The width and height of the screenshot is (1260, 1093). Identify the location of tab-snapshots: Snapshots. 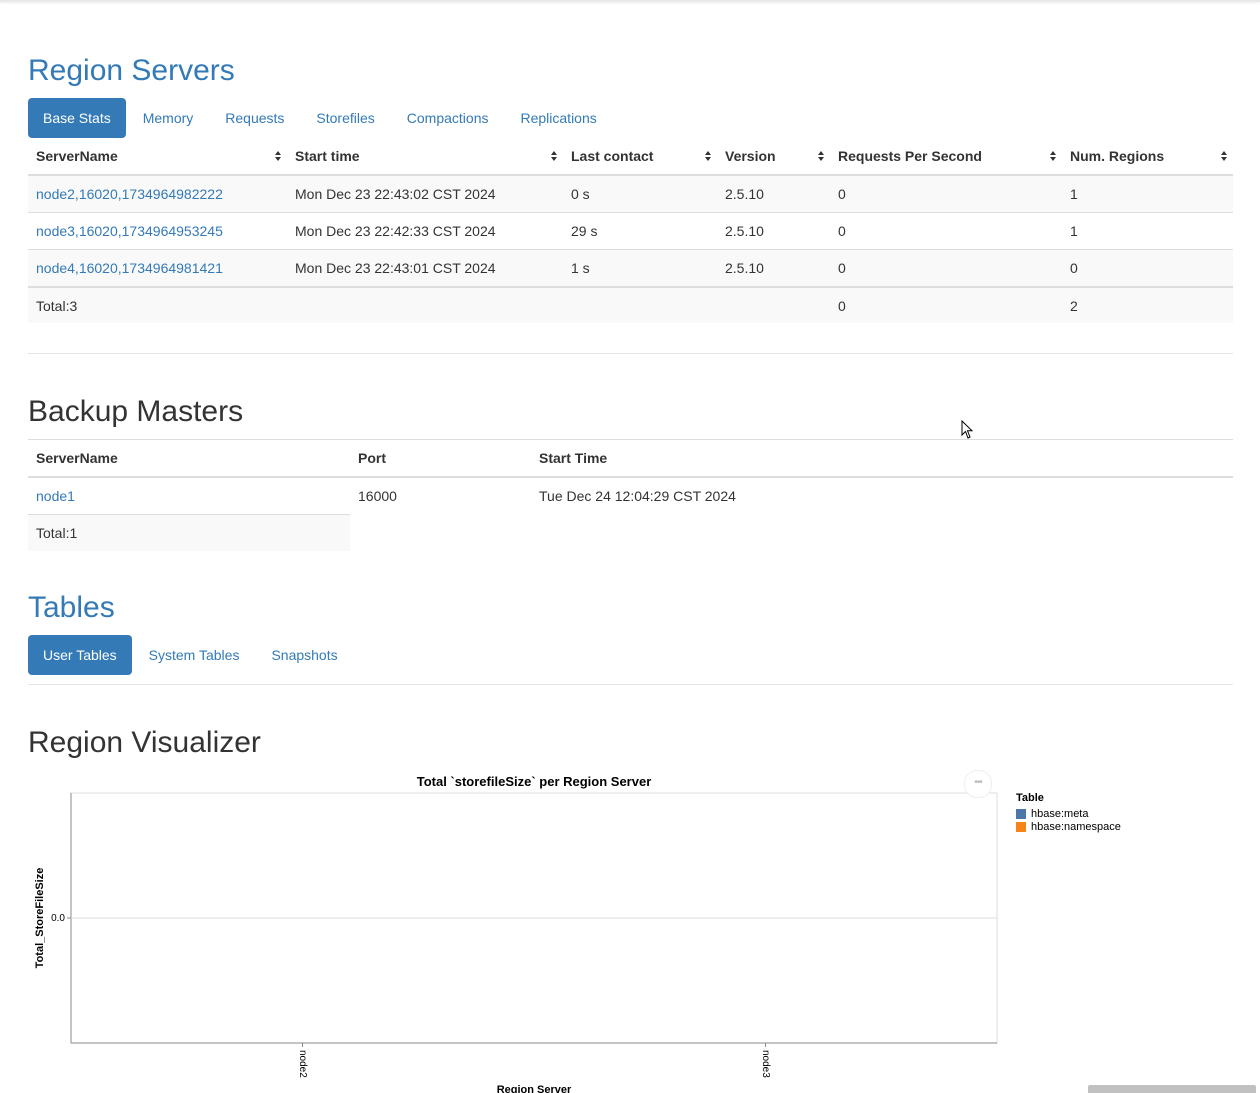
(304, 655).